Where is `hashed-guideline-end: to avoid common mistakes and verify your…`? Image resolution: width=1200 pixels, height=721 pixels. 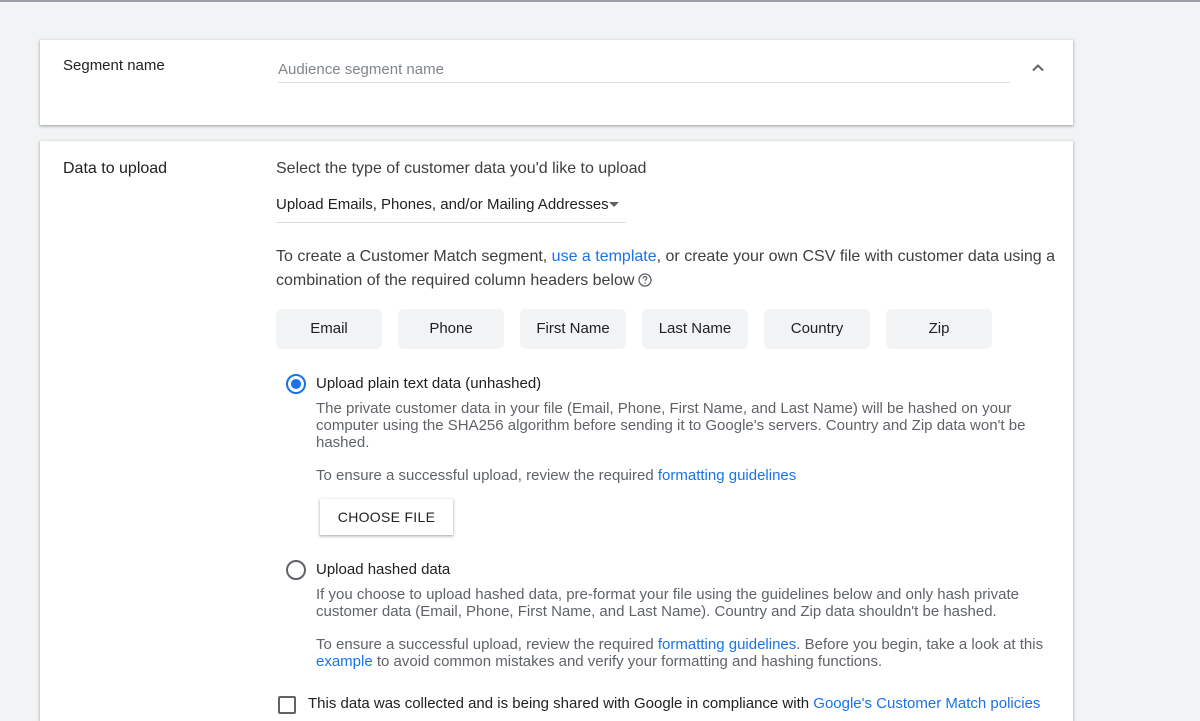 hashed-guideline-end: to avoid common mistakes and verify your… is located at coordinates (627, 661).